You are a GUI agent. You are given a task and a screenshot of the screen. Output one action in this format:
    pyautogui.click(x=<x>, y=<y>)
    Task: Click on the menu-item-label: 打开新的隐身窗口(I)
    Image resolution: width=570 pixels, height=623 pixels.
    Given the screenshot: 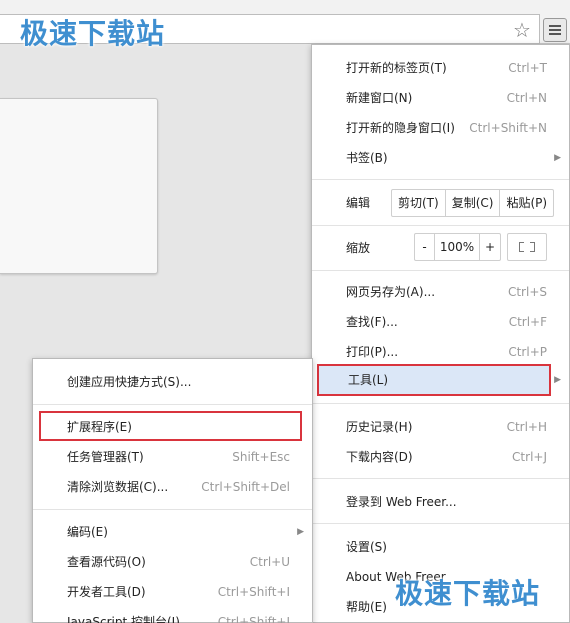 What is the action you would take?
    pyautogui.click(x=400, y=128)
    